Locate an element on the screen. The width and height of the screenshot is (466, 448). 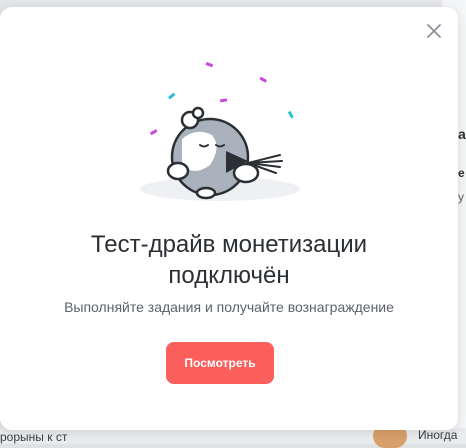
close-button is located at coordinates (434, 31).